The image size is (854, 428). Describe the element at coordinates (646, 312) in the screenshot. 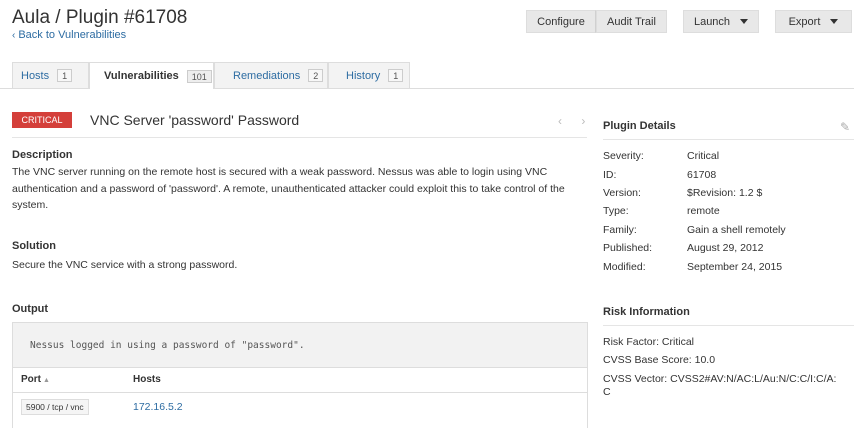

I see `risk-information-heading: Risk Information` at that location.